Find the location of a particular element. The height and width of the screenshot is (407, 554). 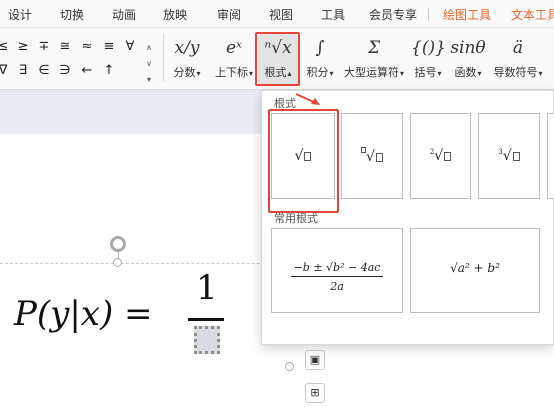

textbox-border is located at coordinates (150, 263).